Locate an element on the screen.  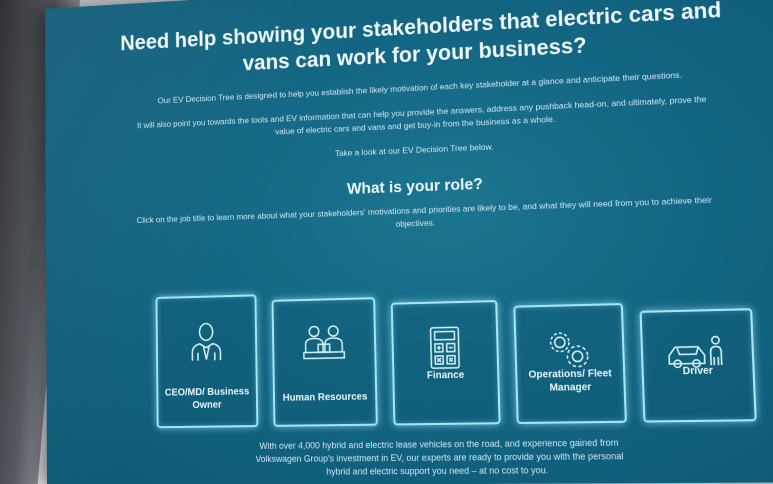
role-label: Human Resources is located at coordinates (325, 397).